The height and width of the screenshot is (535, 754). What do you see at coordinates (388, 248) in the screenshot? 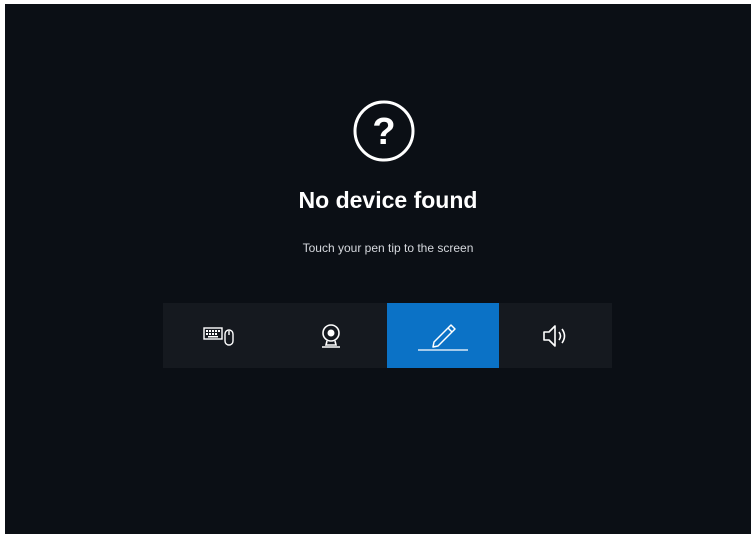
I see `instruction-text: Touch your pen tip to the screen` at bounding box center [388, 248].